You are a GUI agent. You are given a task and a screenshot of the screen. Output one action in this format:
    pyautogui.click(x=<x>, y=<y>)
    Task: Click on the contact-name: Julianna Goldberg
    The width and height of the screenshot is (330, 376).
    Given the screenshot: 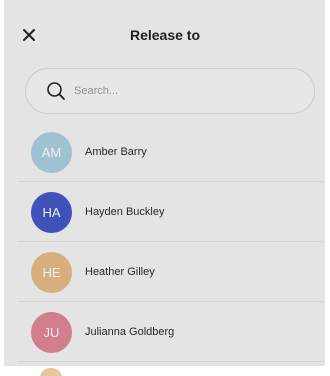 What is the action you would take?
    pyautogui.click(x=130, y=332)
    